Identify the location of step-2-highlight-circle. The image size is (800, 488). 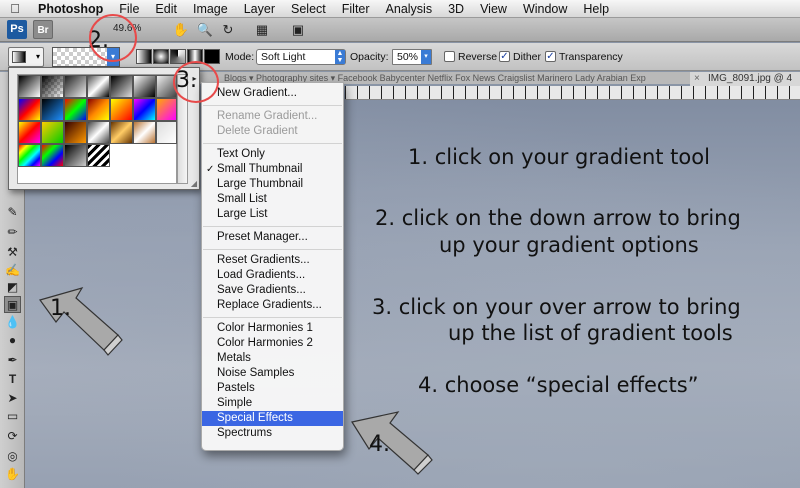
(113, 38).